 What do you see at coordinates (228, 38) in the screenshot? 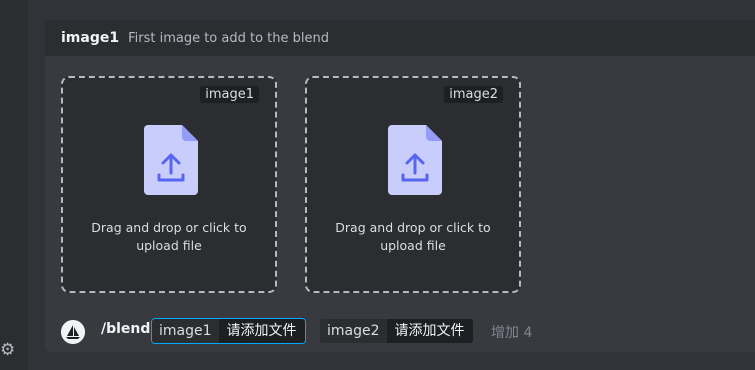
I see `option-description: First image to add to the blend` at bounding box center [228, 38].